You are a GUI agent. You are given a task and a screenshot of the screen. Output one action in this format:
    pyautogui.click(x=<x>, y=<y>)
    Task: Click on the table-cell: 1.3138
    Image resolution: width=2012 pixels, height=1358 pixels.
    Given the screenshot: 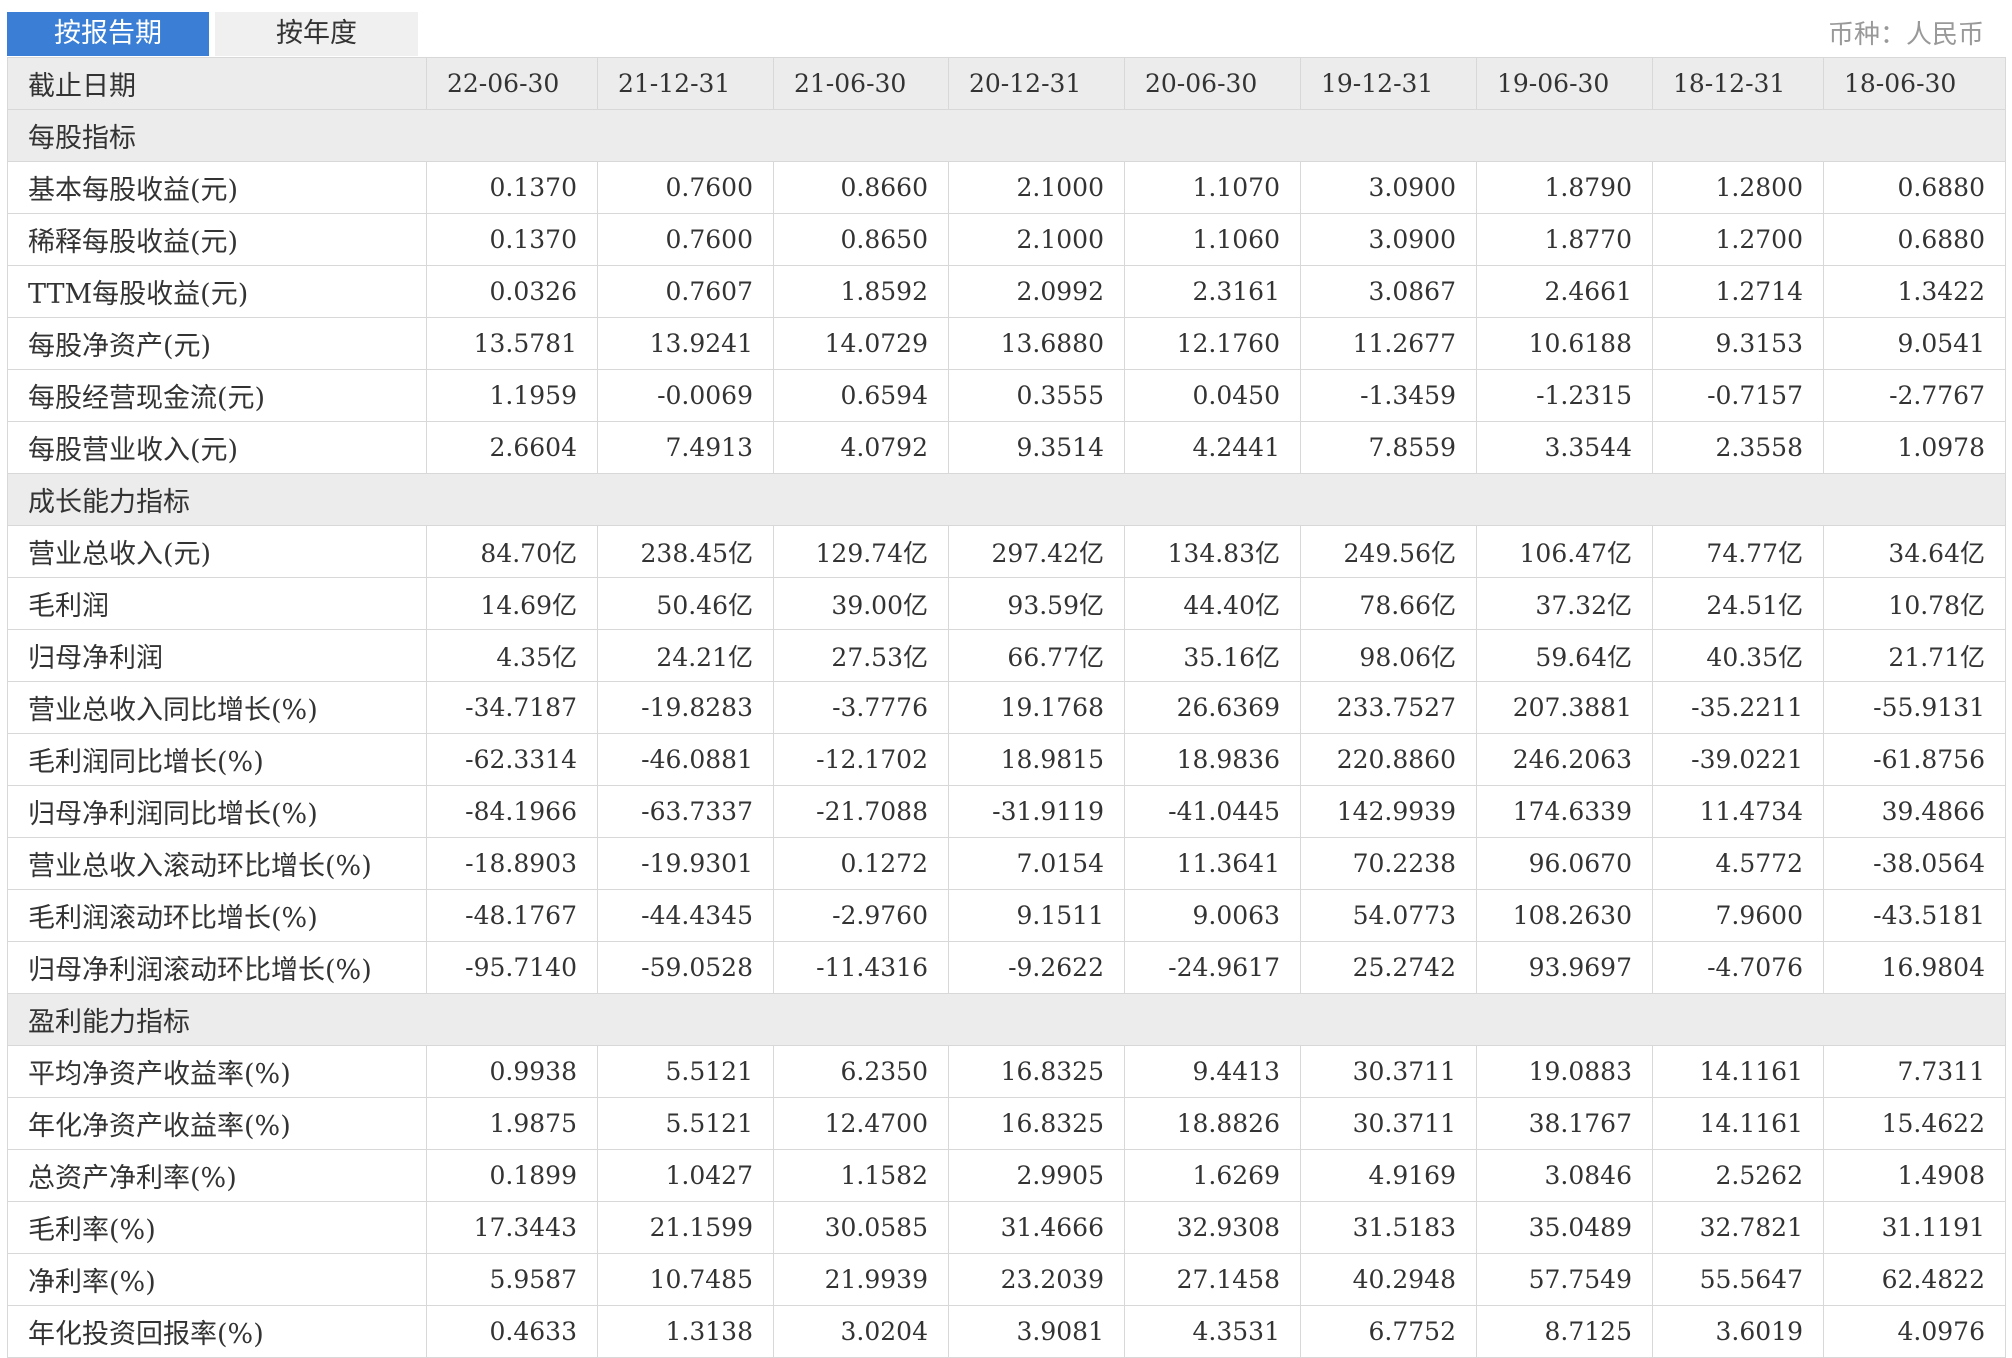 What is the action you would take?
    pyautogui.click(x=685, y=1331)
    